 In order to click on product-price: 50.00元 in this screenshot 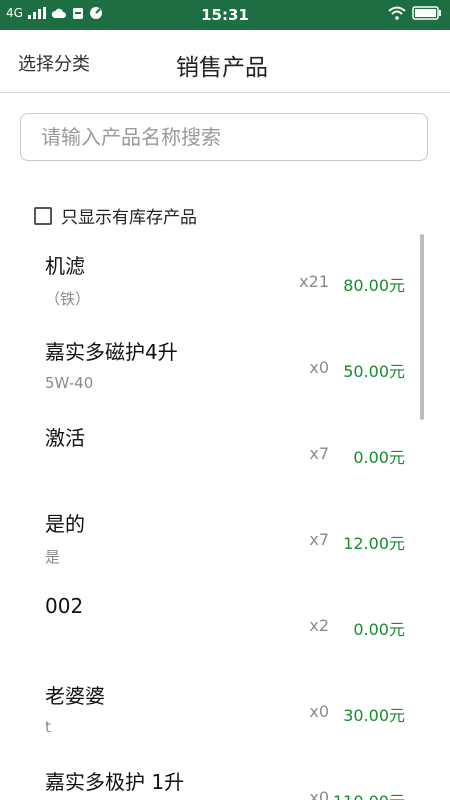, I will do `click(374, 371)`.